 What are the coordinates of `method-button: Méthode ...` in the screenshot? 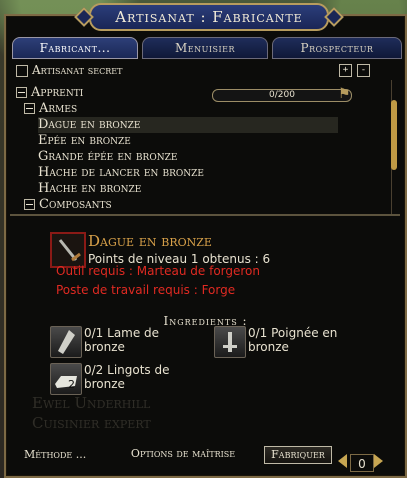 It's located at (55, 454).